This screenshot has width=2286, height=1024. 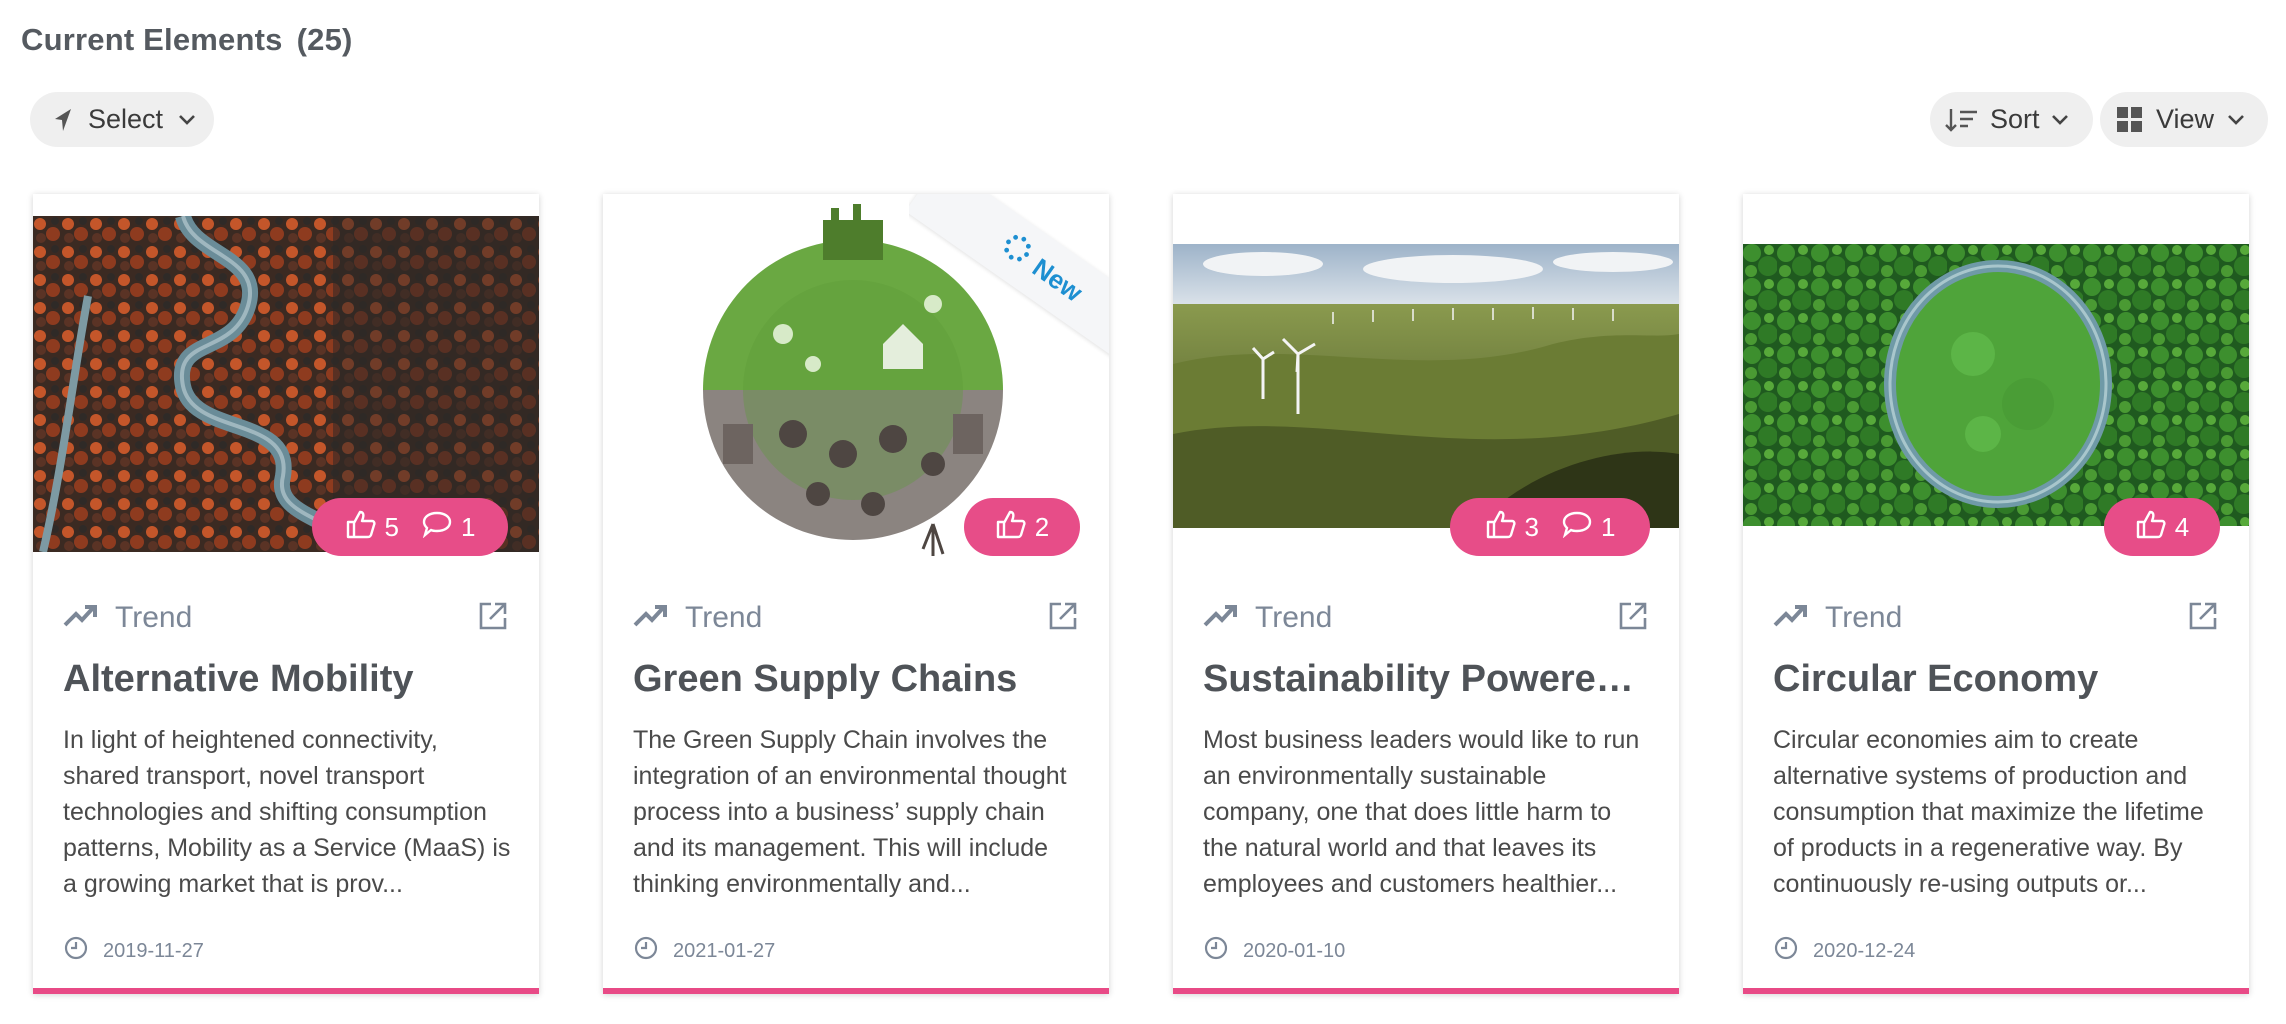 I want to click on card-date: 2021-01-27, so click(x=724, y=950).